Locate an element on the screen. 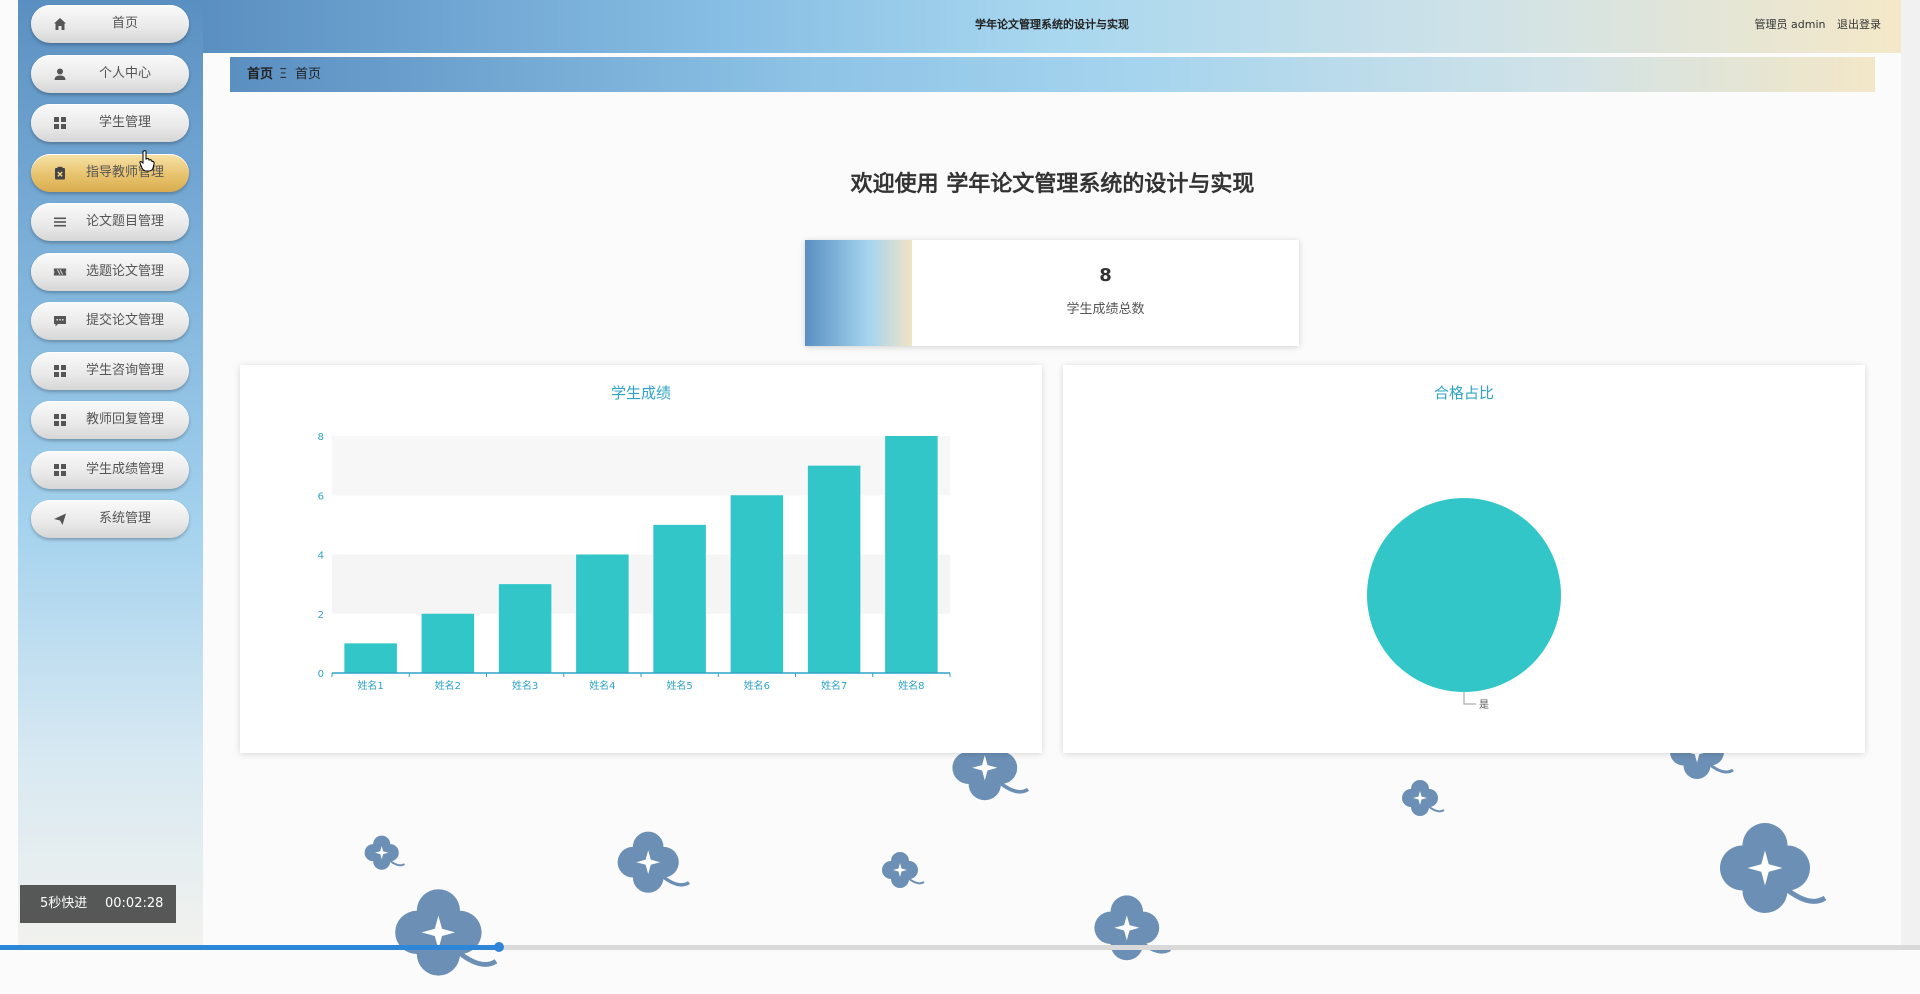 The image size is (1920, 994). sidebar-item-label: 教师回复管理 is located at coordinates (124, 419).